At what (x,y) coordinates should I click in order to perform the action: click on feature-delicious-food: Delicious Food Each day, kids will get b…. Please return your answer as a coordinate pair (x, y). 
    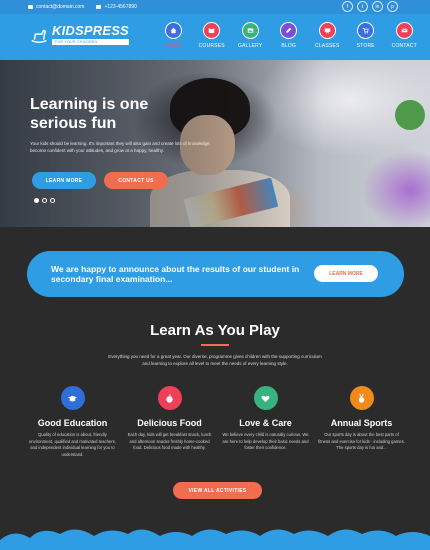
    Looking at the image, I should click on (169, 419).